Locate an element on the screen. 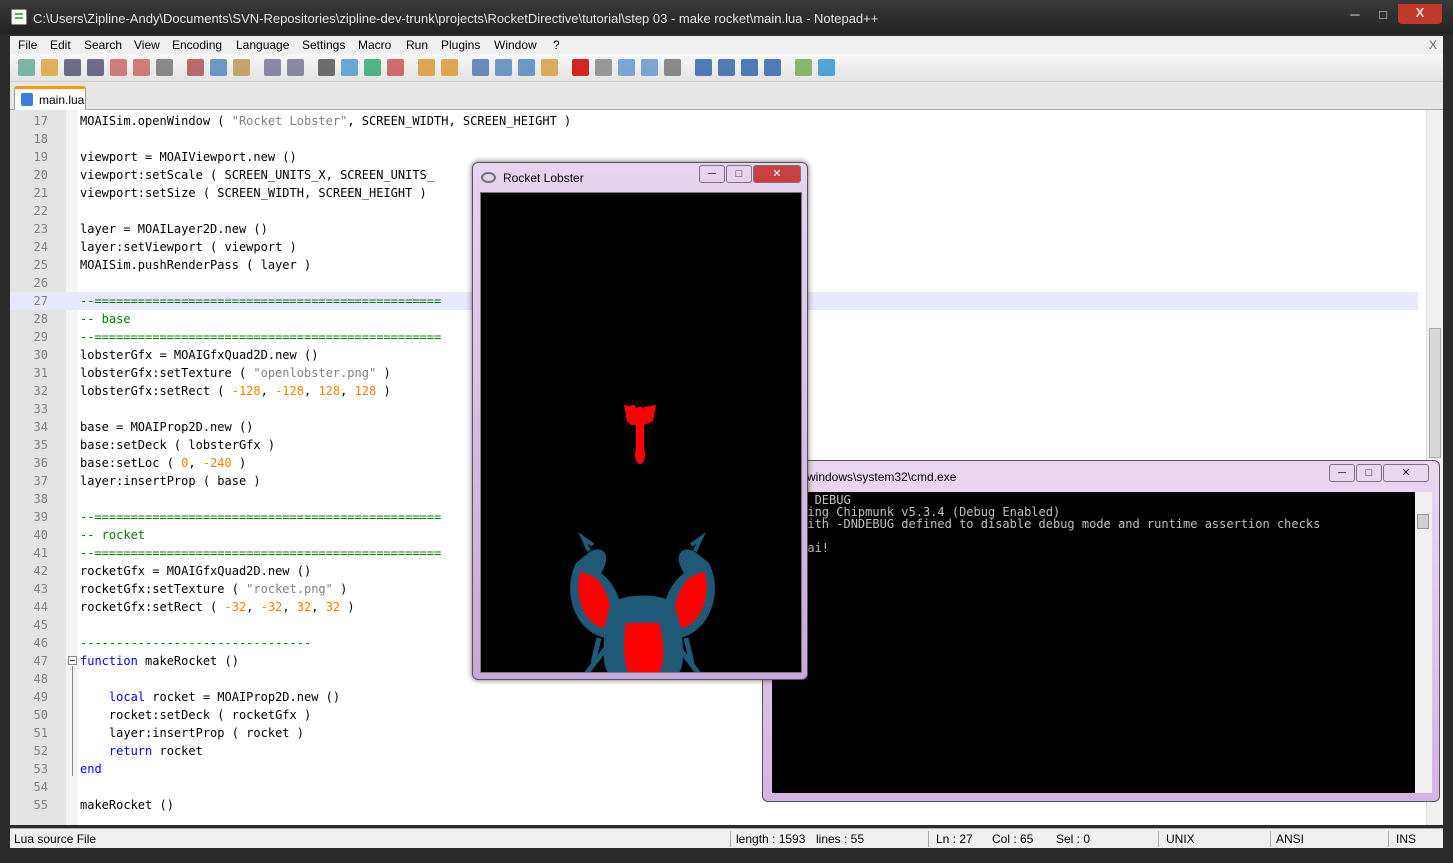  fold-all-icon is located at coordinates (703, 67).